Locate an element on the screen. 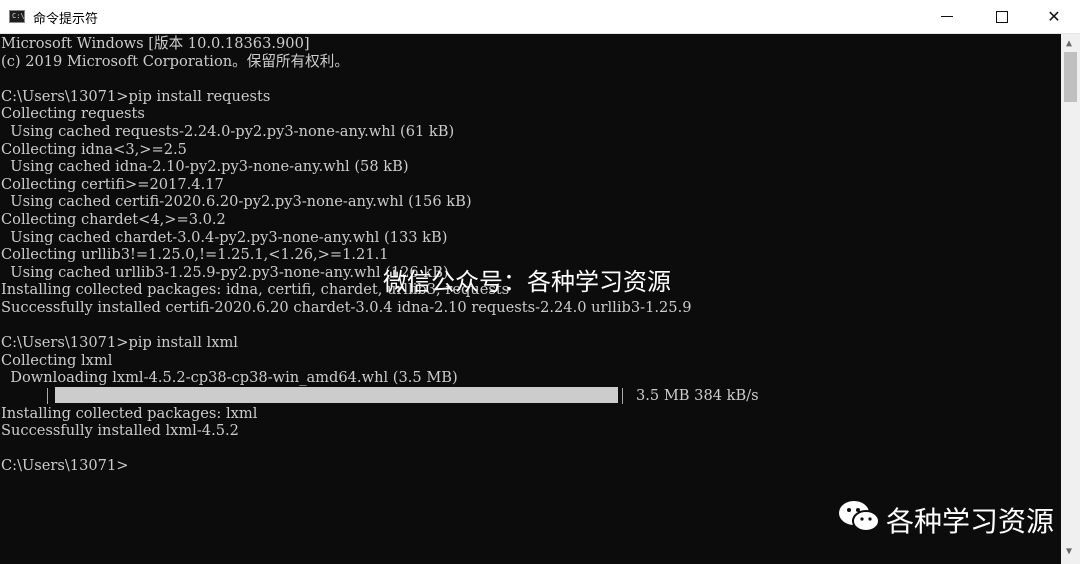 The image size is (1080, 564). watermark-corner-text: 各种学习资源 is located at coordinates (970, 521).